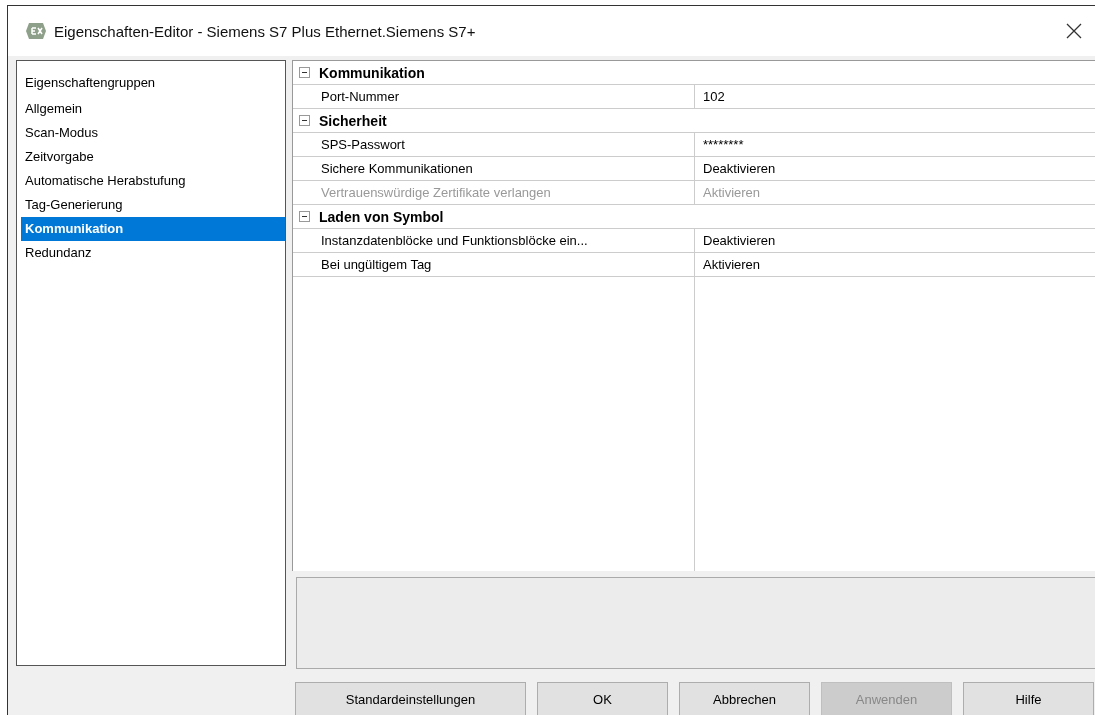 The width and height of the screenshot is (1095, 715). Describe the element at coordinates (710, 96) in the screenshot. I see `property-value: 102` at that location.